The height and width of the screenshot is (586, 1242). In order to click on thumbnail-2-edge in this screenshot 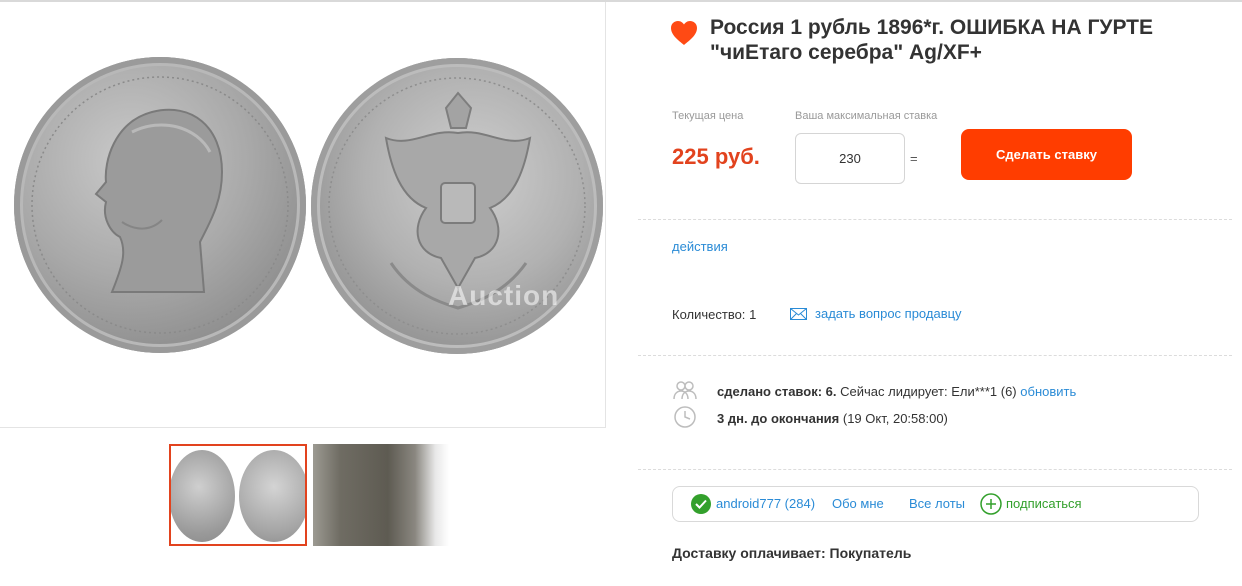, I will do `click(381, 495)`.